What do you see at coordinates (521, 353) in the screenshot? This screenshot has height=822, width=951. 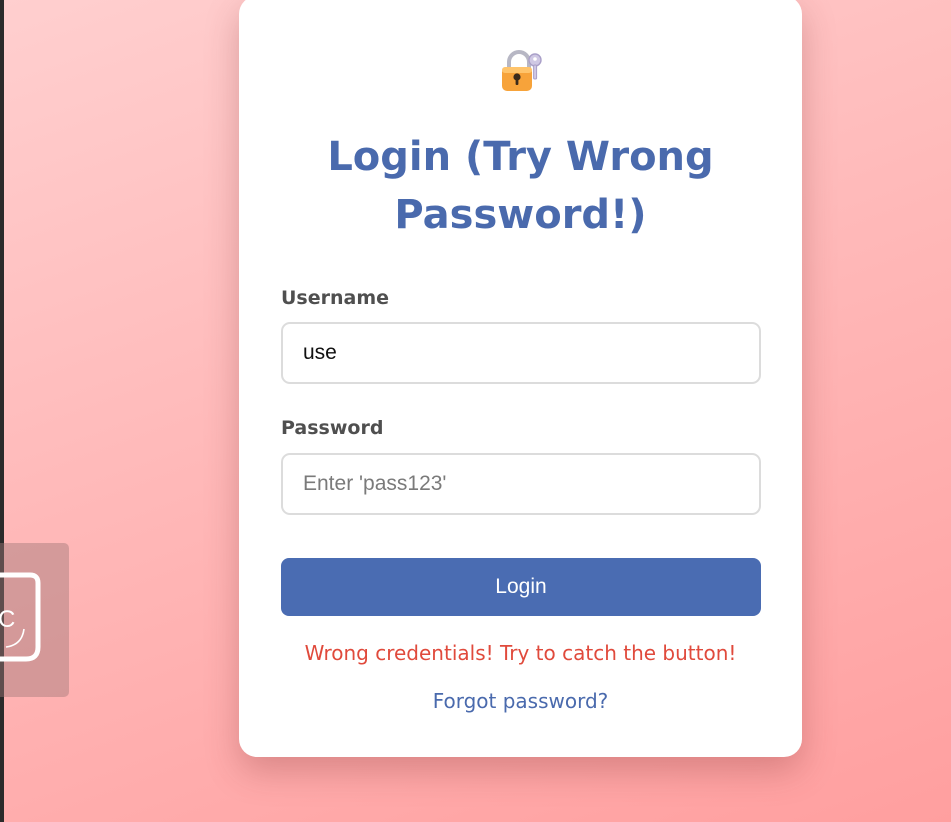 I see `username-input` at bounding box center [521, 353].